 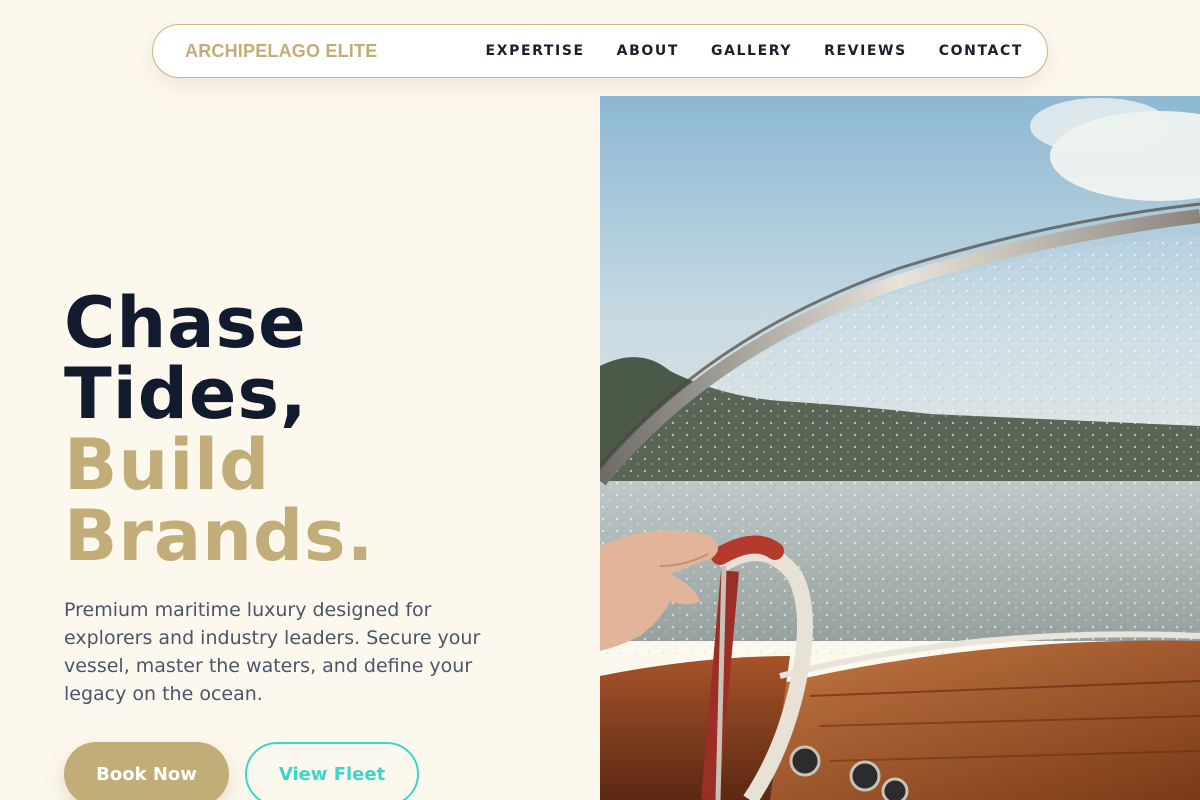 What do you see at coordinates (146, 771) in the screenshot?
I see `book-now-button: Book Now` at bounding box center [146, 771].